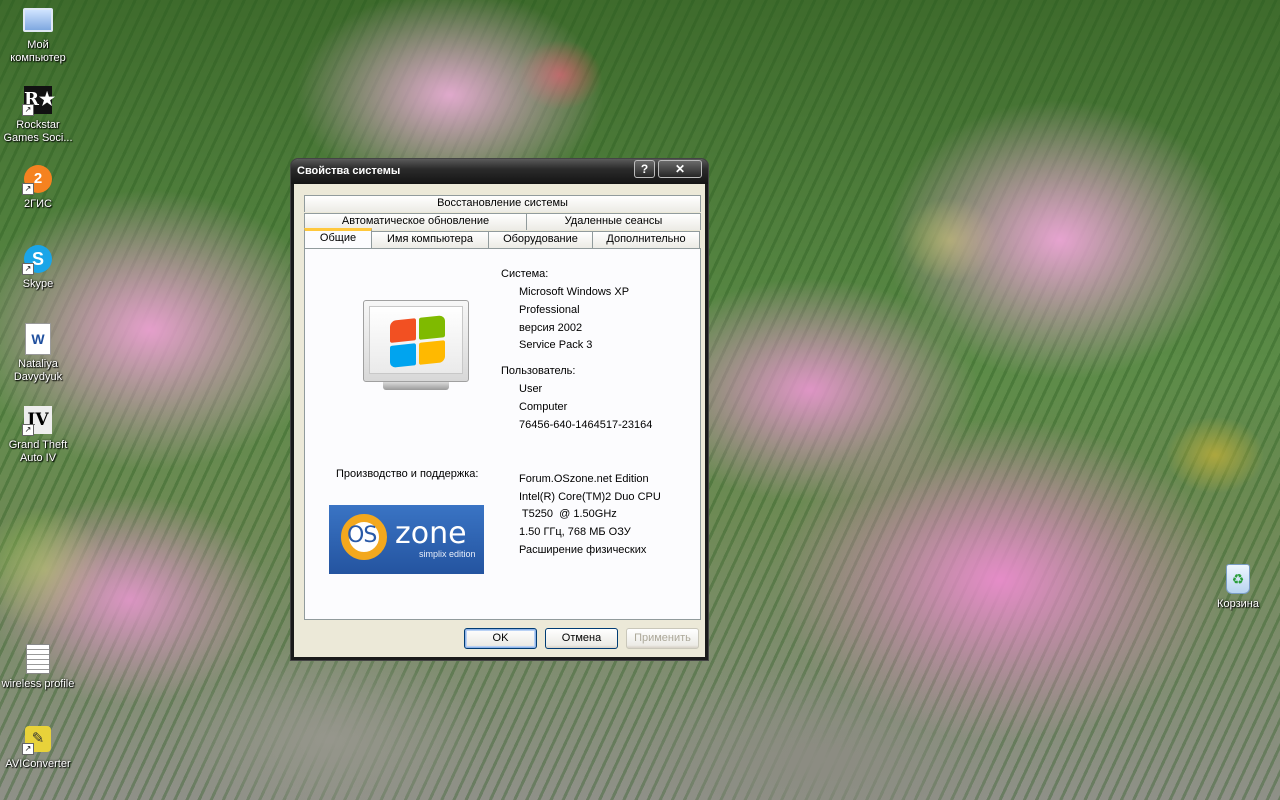  I want to click on registered-user: User, so click(531, 389).